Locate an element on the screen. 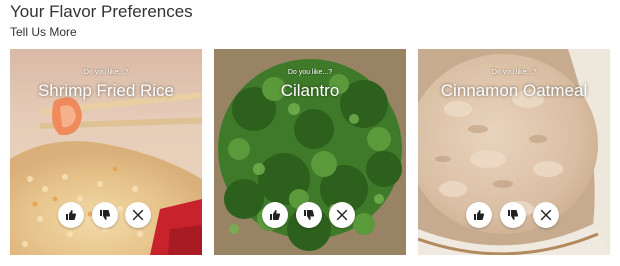 The image size is (620, 266). food-name: Shrimp Fried Rice is located at coordinates (106, 90).